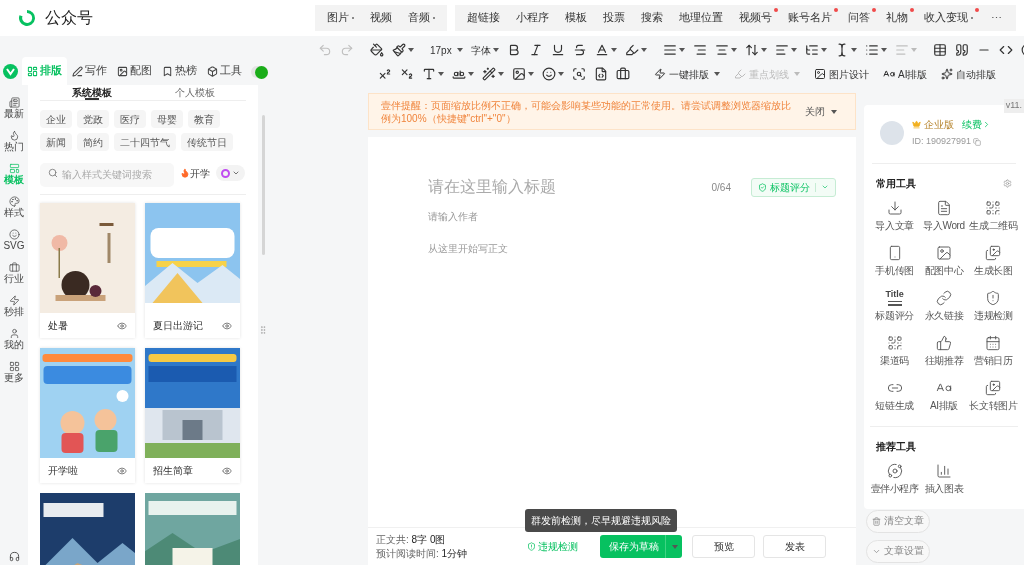  What do you see at coordinates (723, 546) in the screenshot?
I see `preview-button: 预览` at bounding box center [723, 546].